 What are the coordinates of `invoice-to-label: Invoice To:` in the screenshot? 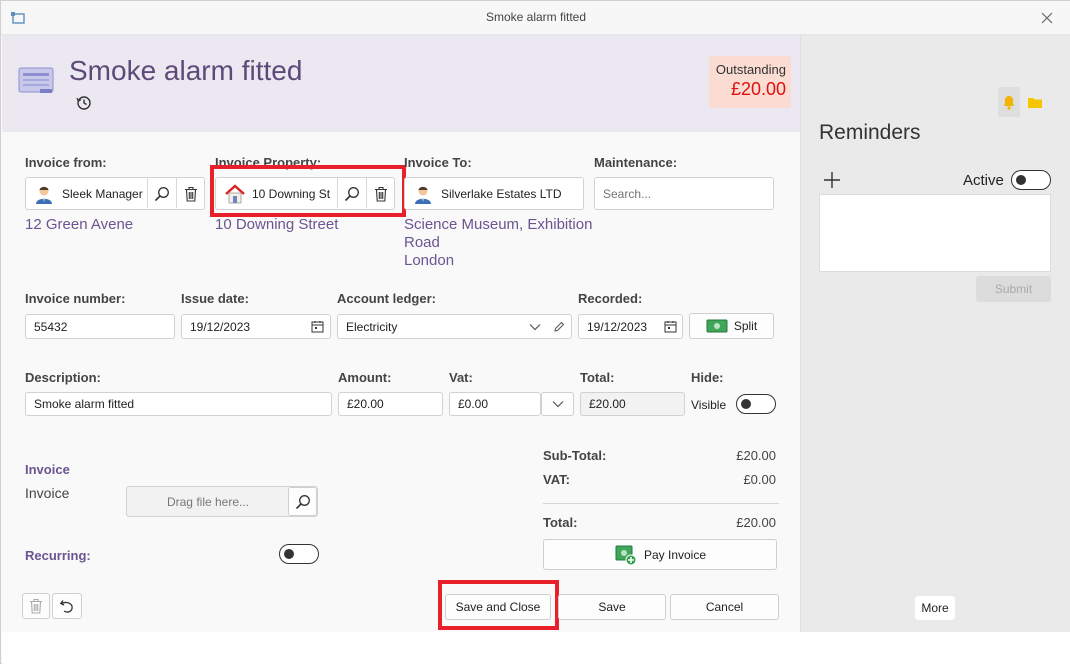 It's located at (438, 162).